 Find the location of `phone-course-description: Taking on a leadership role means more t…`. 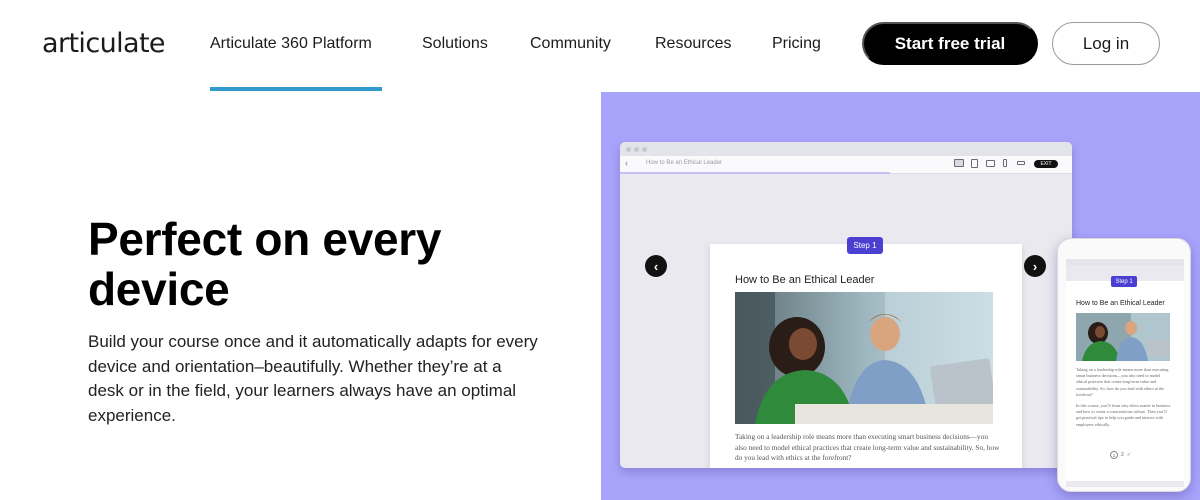

phone-course-description: Taking on a leadership role means more t… is located at coordinates (1124, 397).